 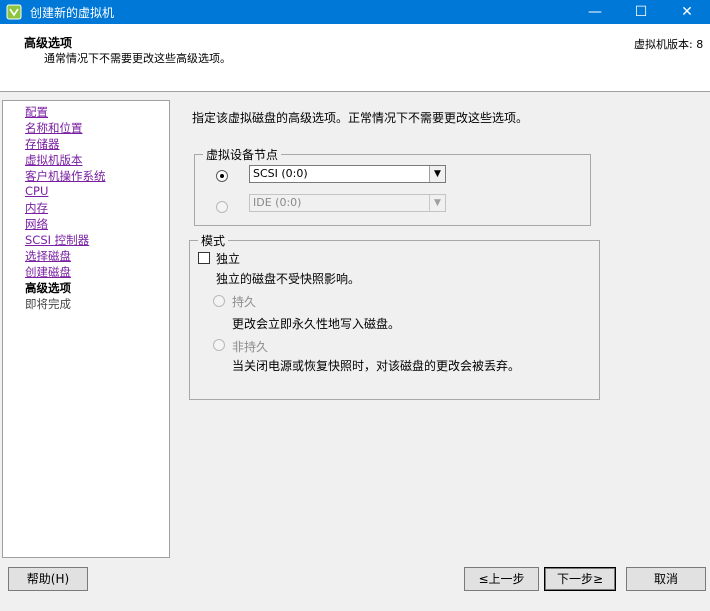 I want to click on nav-step-storage: 存储器, so click(x=42, y=144).